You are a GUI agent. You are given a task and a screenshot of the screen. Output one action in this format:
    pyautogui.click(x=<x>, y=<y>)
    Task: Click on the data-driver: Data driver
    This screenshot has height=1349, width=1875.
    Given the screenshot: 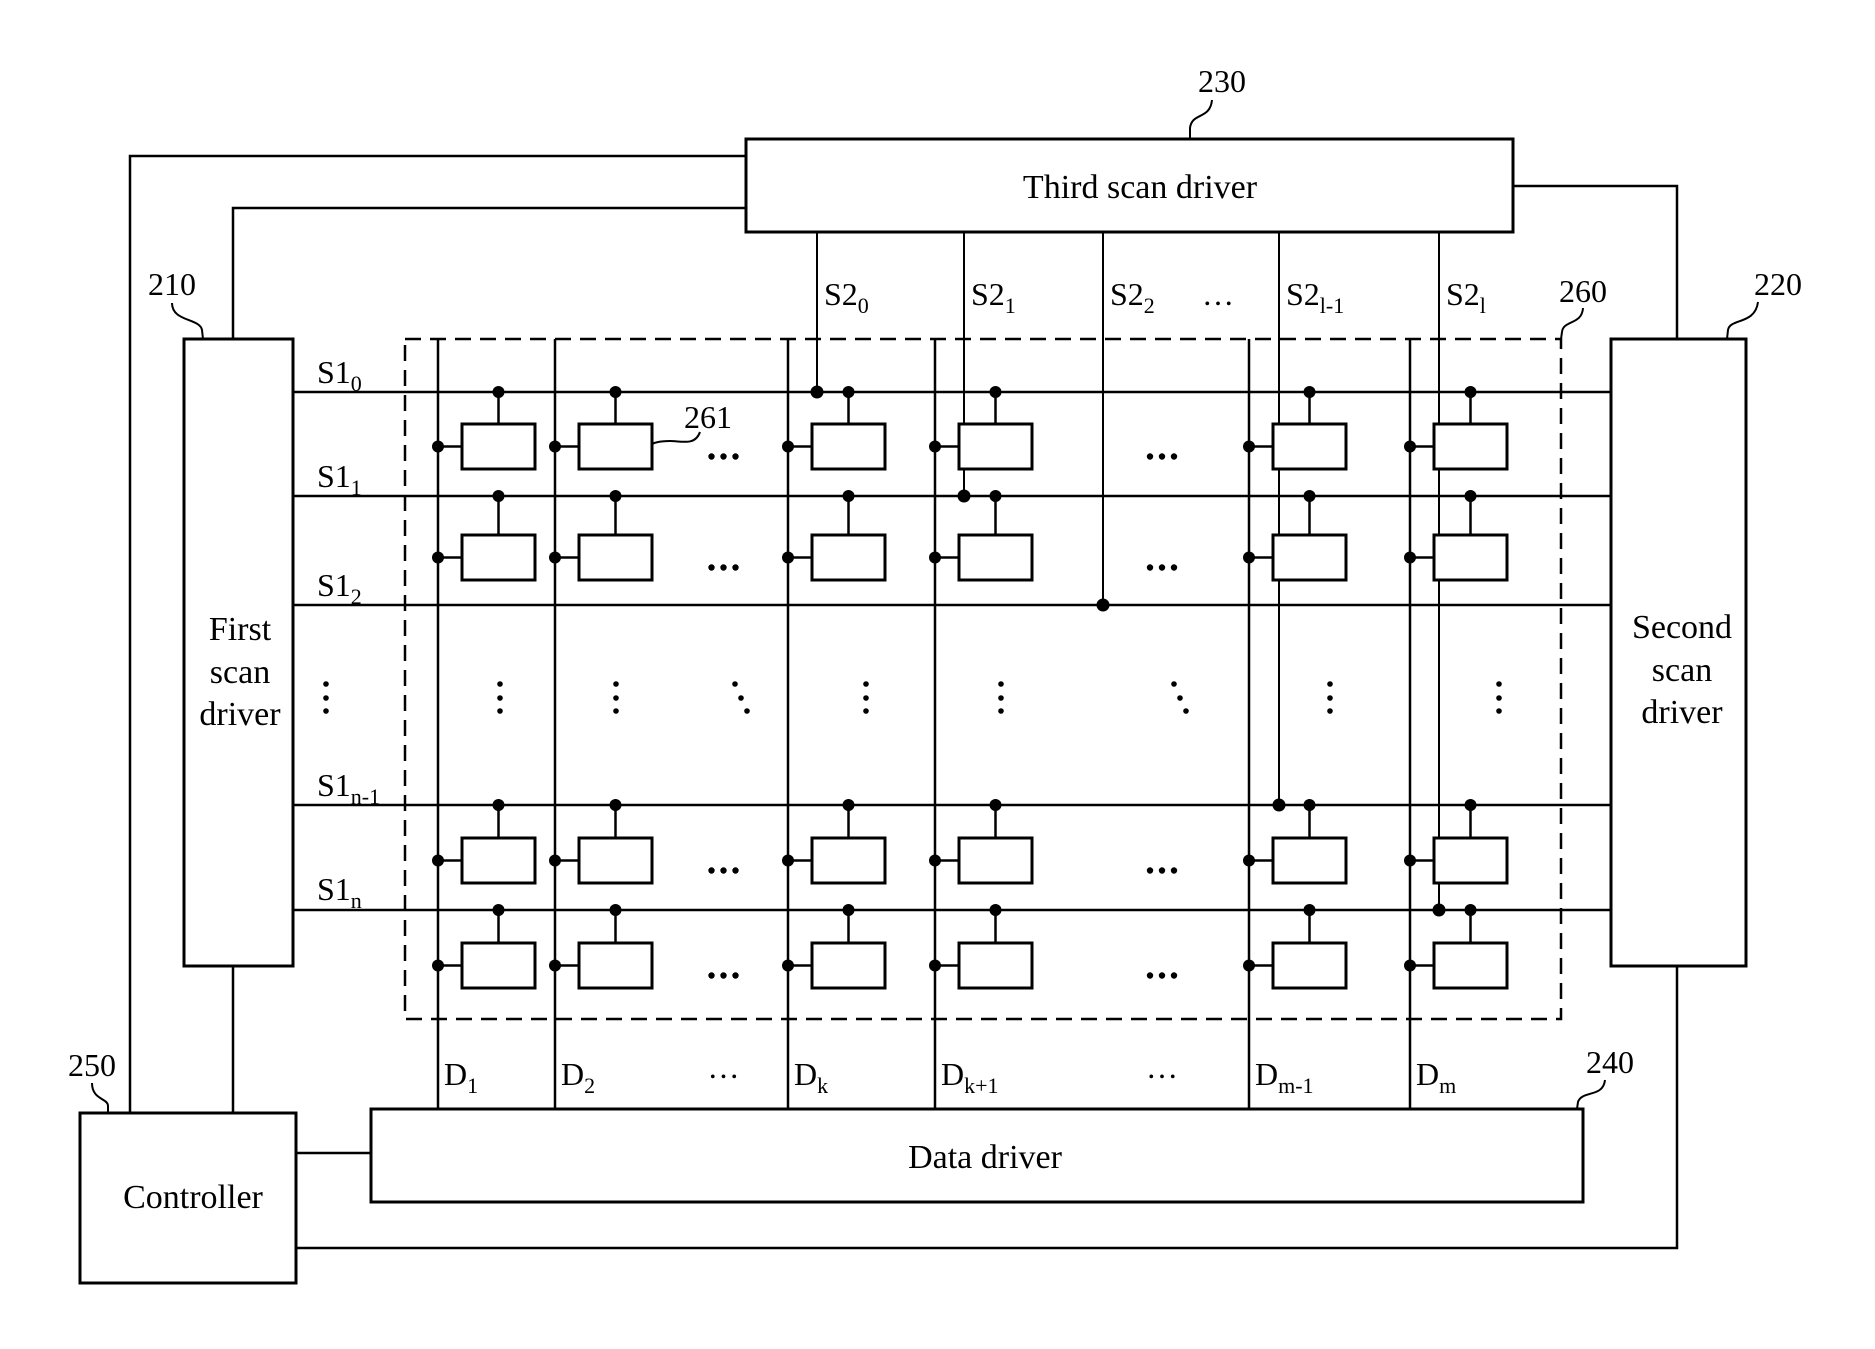 What is the action you would take?
    pyautogui.click(x=977, y=1155)
    